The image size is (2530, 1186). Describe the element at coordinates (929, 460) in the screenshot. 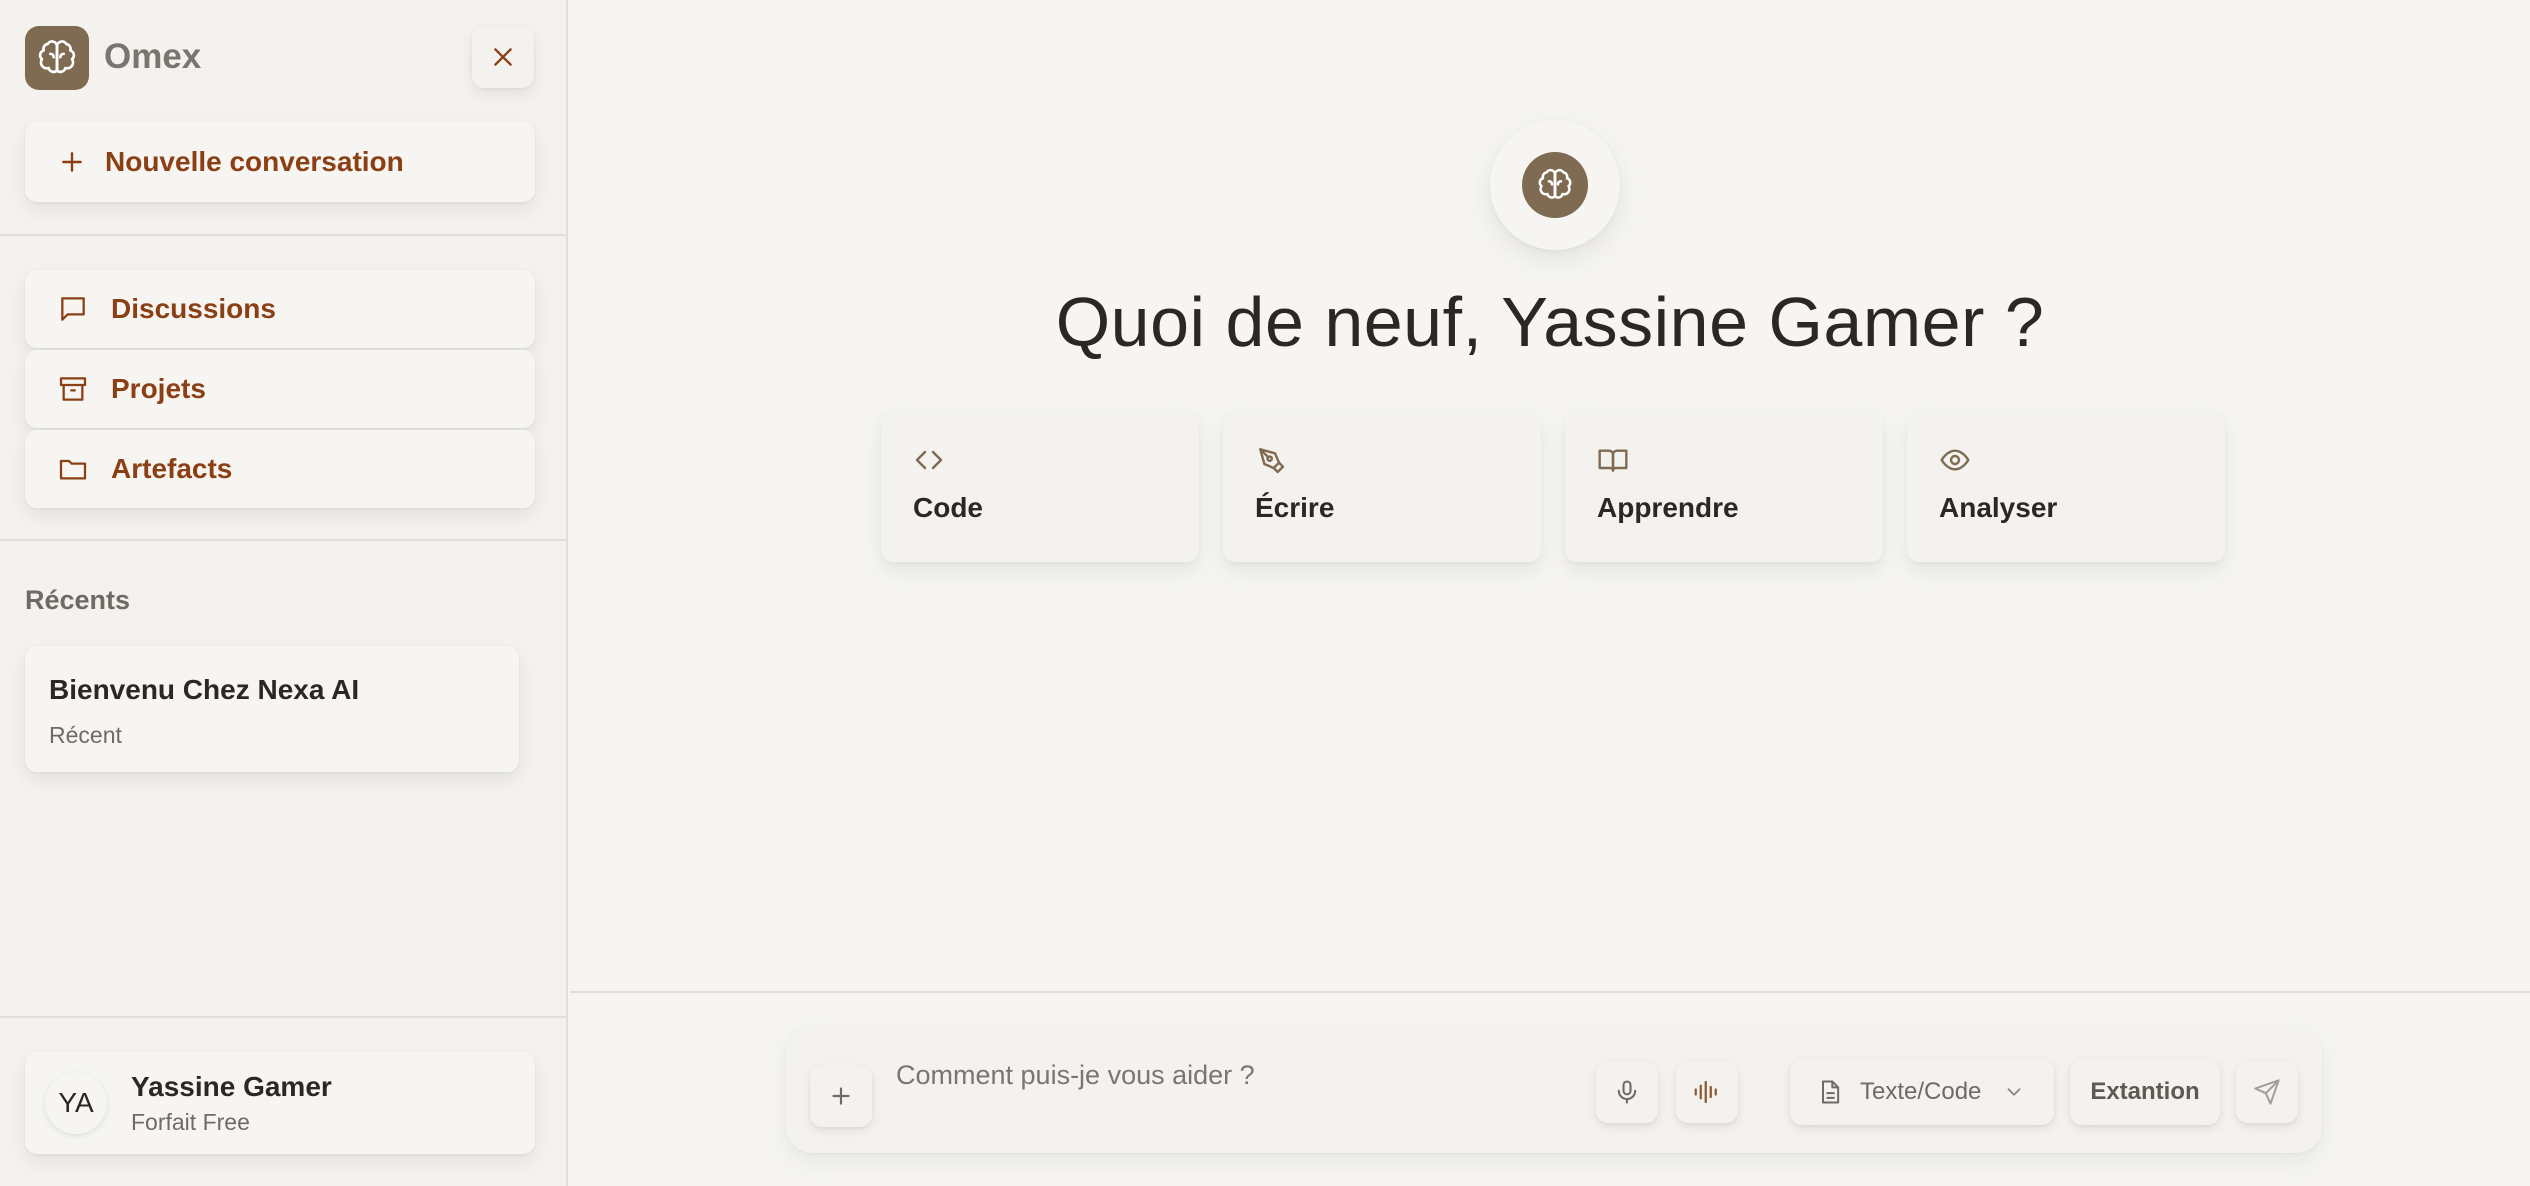

I see `code-icon` at that location.